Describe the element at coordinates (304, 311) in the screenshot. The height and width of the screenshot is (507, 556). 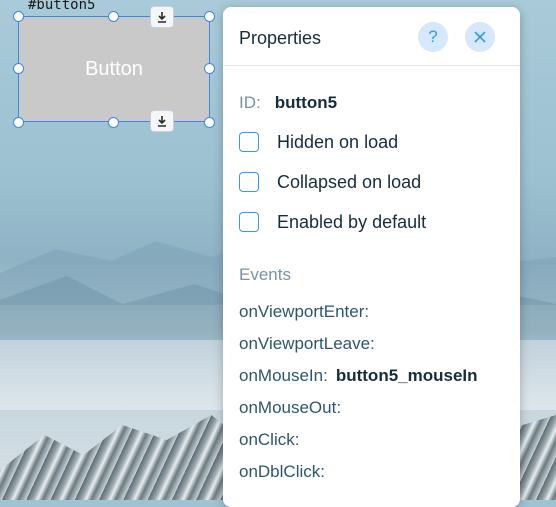
I see `event-name: onViewportEnter:` at that location.